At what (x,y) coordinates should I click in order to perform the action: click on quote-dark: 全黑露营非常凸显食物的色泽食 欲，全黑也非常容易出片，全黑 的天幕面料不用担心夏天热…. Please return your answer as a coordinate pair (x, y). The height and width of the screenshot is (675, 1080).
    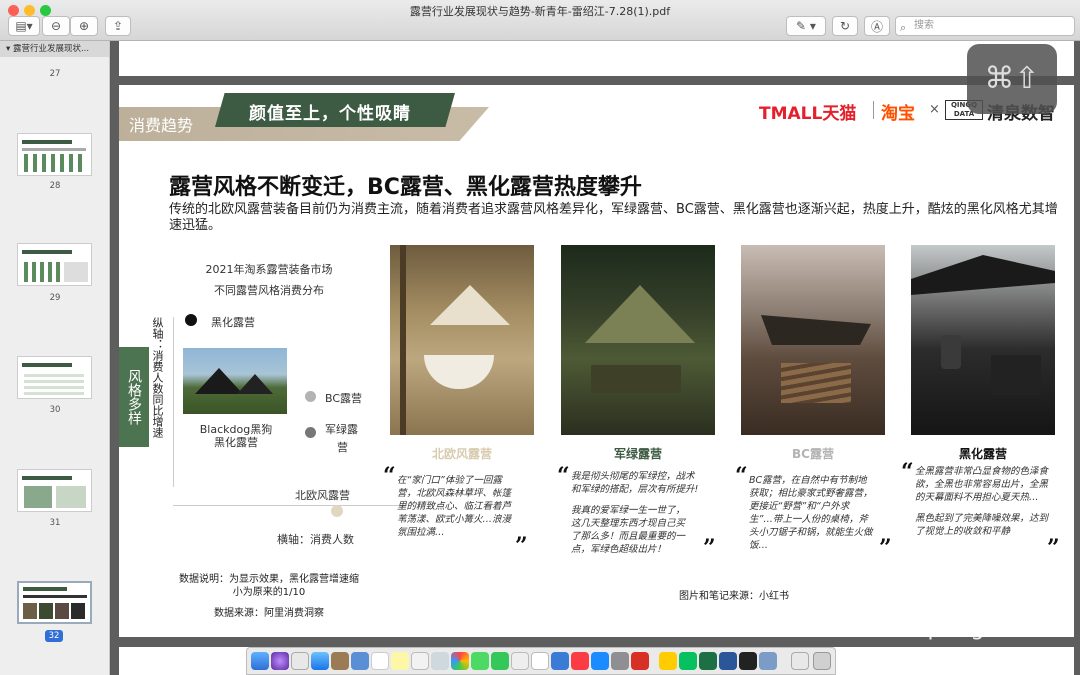
    Looking at the image, I should click on (982, 501).